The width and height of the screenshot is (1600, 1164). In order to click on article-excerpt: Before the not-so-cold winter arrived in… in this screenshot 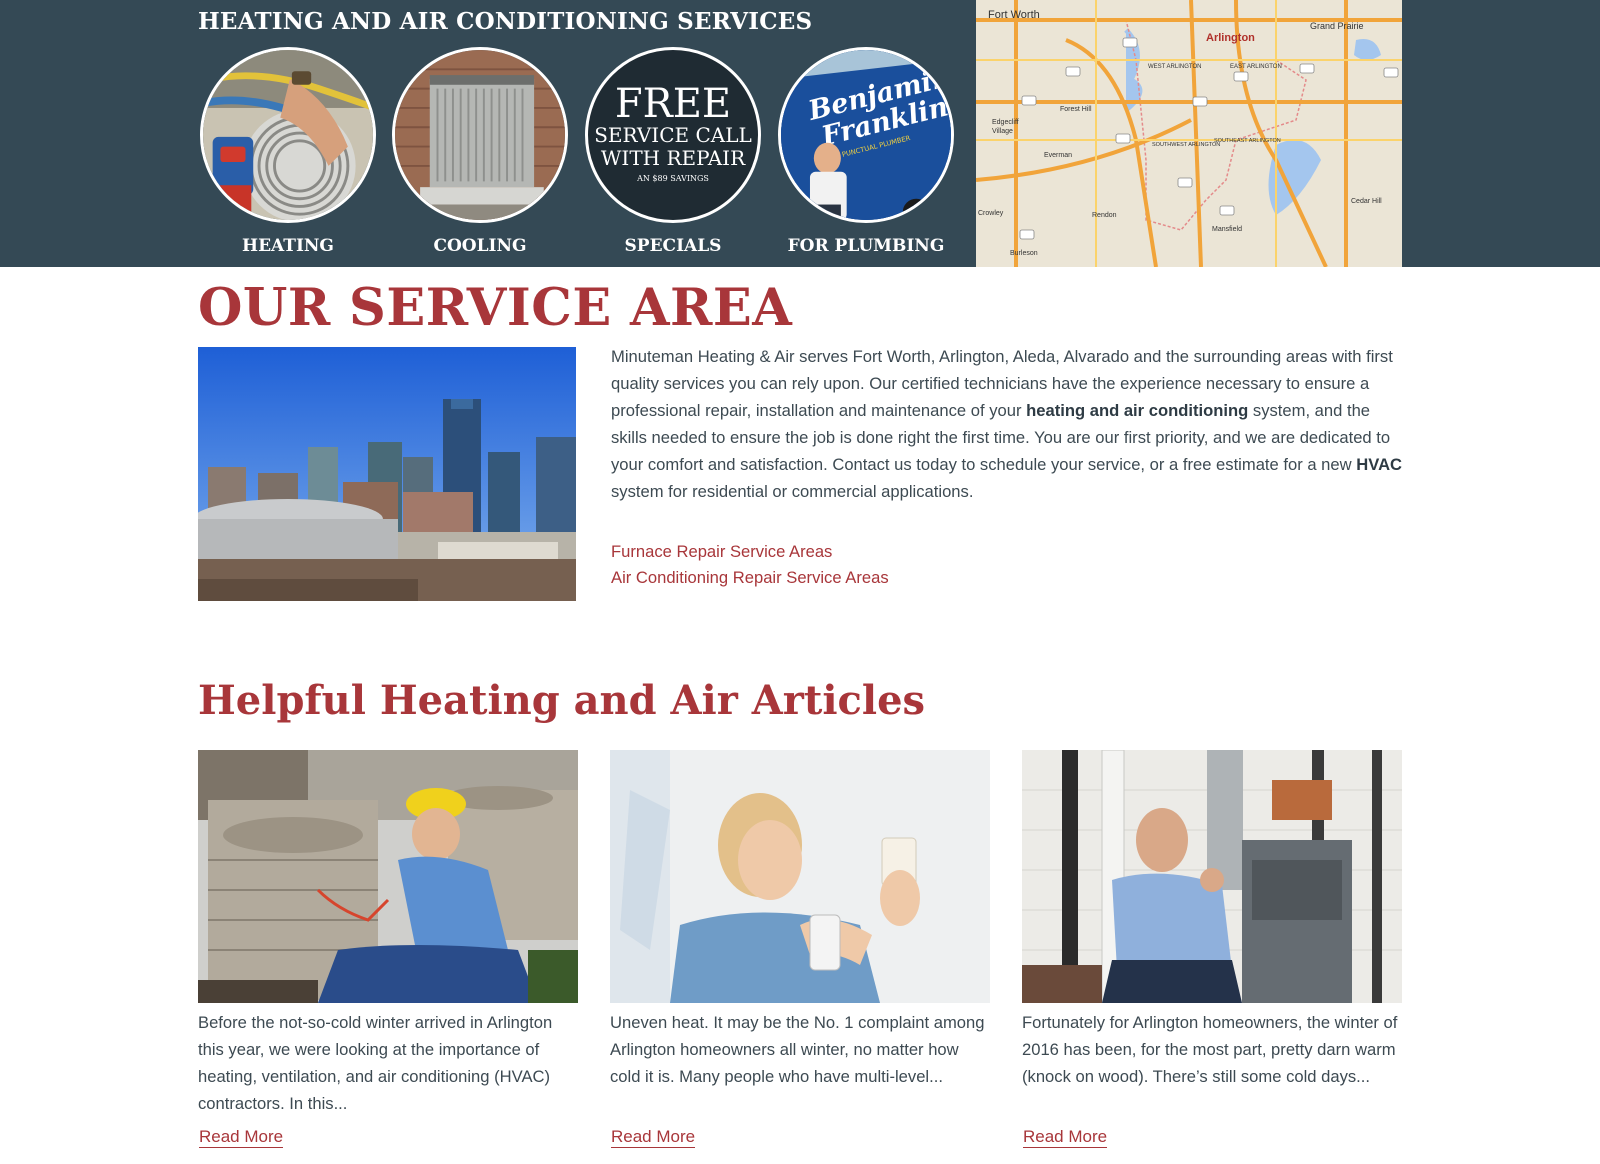, I will do `click(375, 1063)`.